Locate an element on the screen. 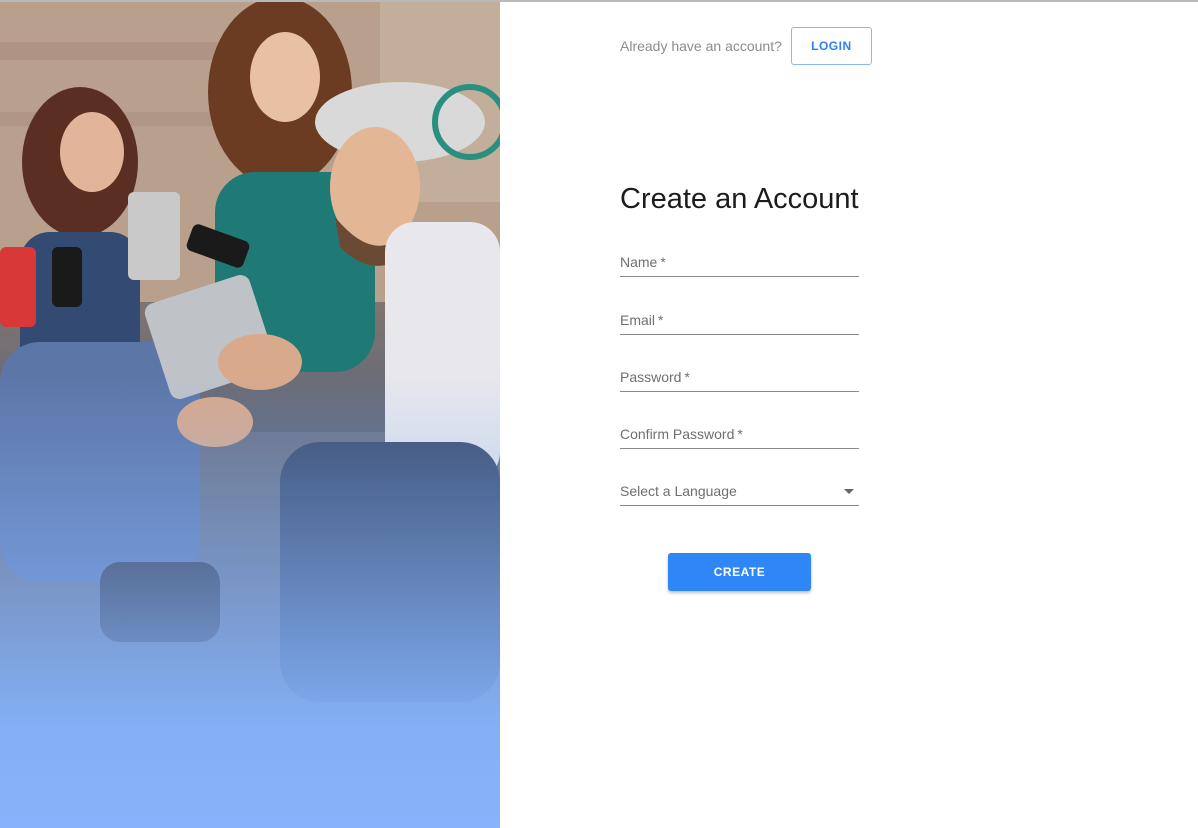  language-select: Select a Language is located at coordinates (739, 491).